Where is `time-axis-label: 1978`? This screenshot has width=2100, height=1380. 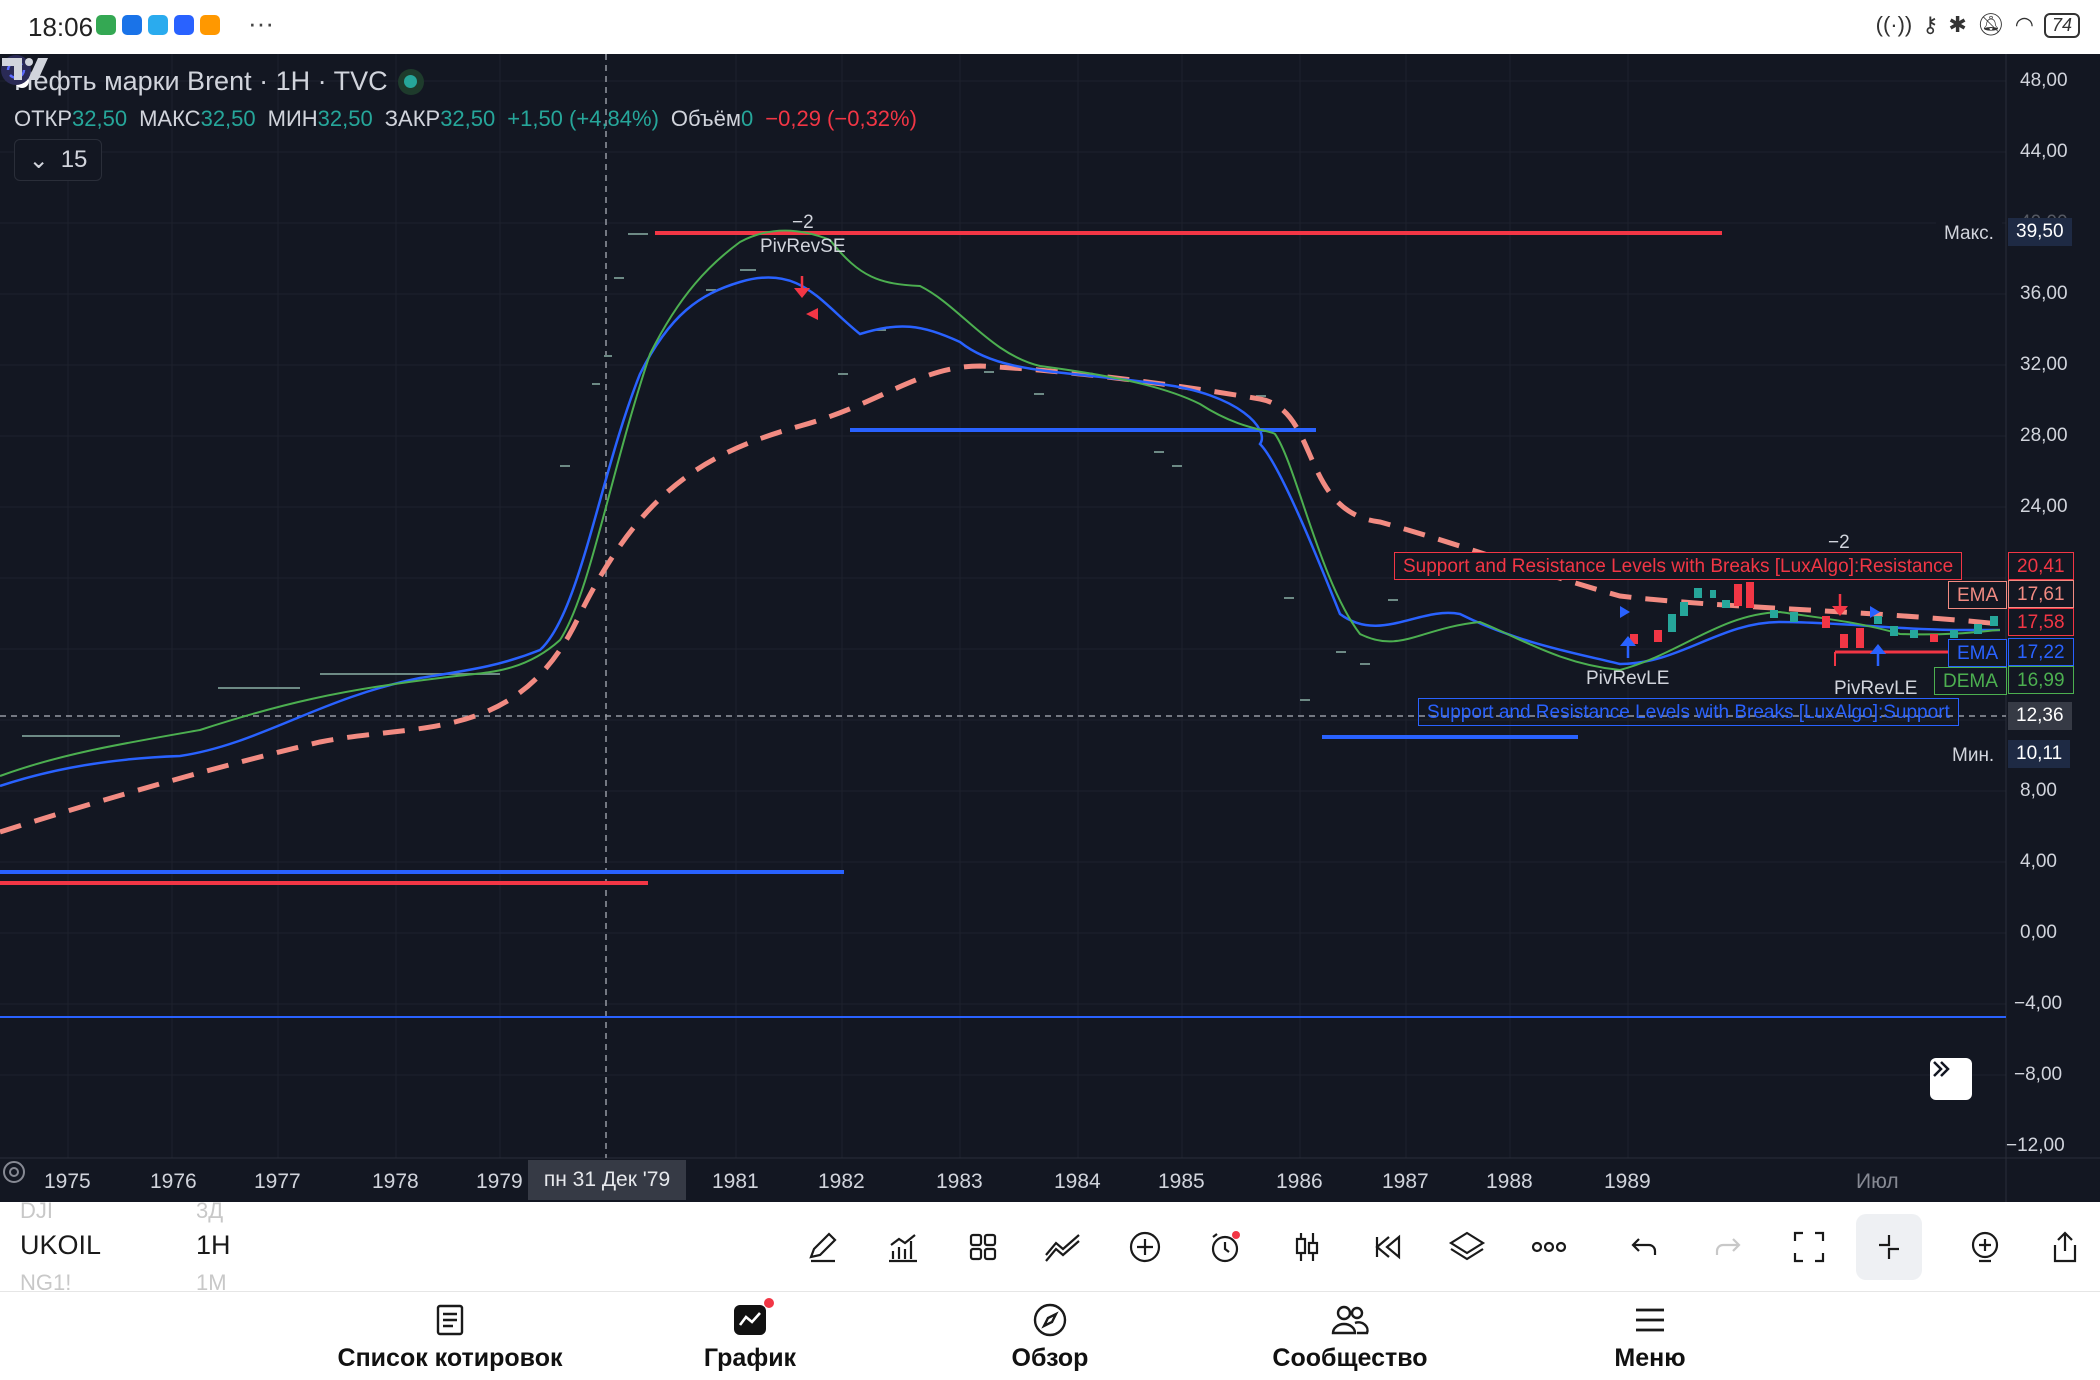 time-axis-label: 1978 is located at coordinates (395, 1181).